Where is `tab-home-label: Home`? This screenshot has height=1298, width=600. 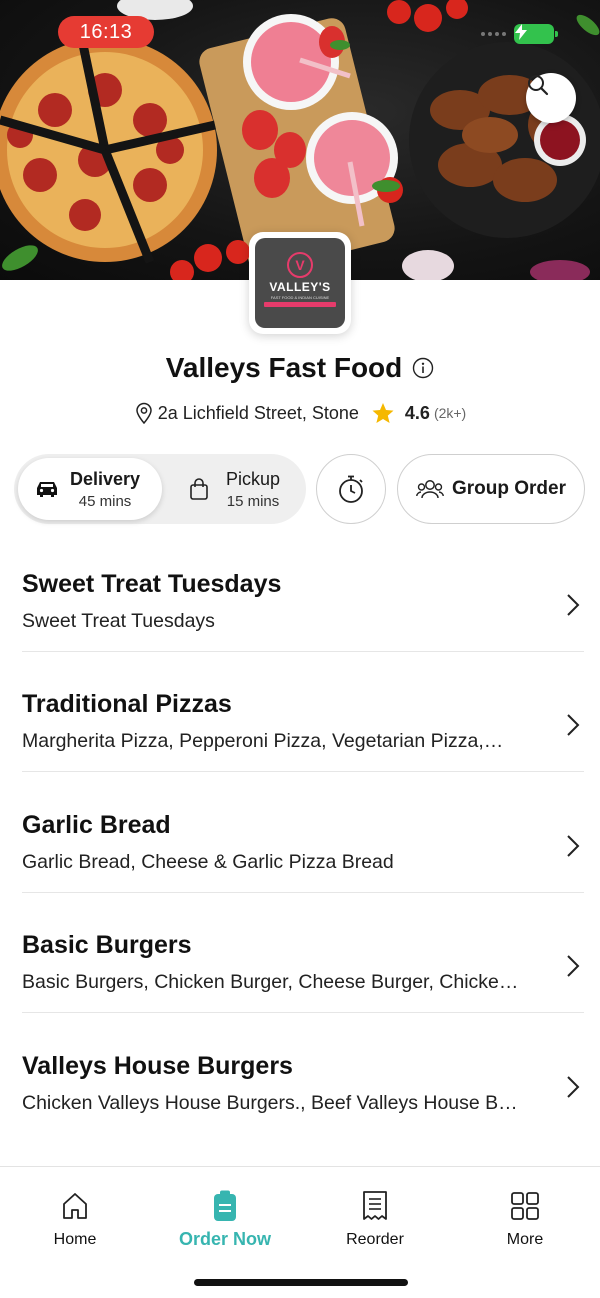
tab-home-label: Home is located at coordinates (75, 1239).